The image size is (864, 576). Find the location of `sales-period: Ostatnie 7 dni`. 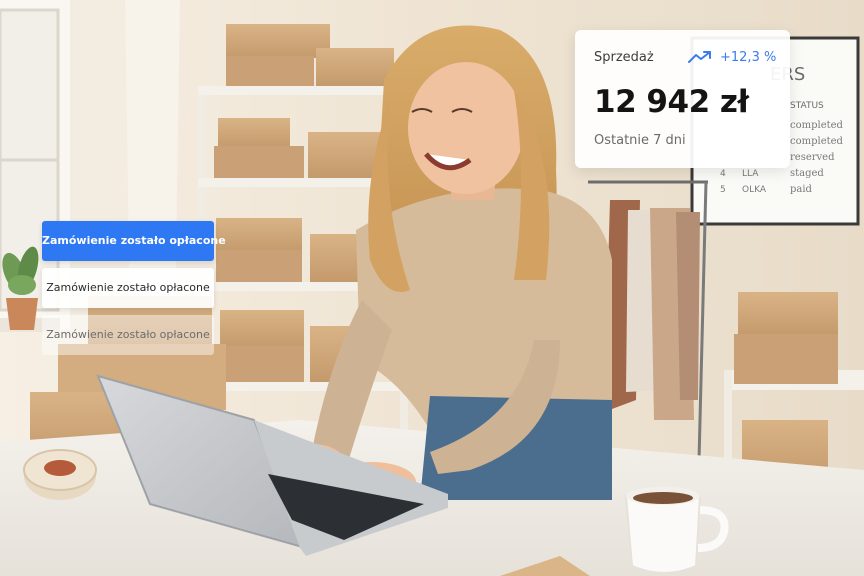

sales-period: Ostatnie 7 dni is located at coordinates (640, 140).